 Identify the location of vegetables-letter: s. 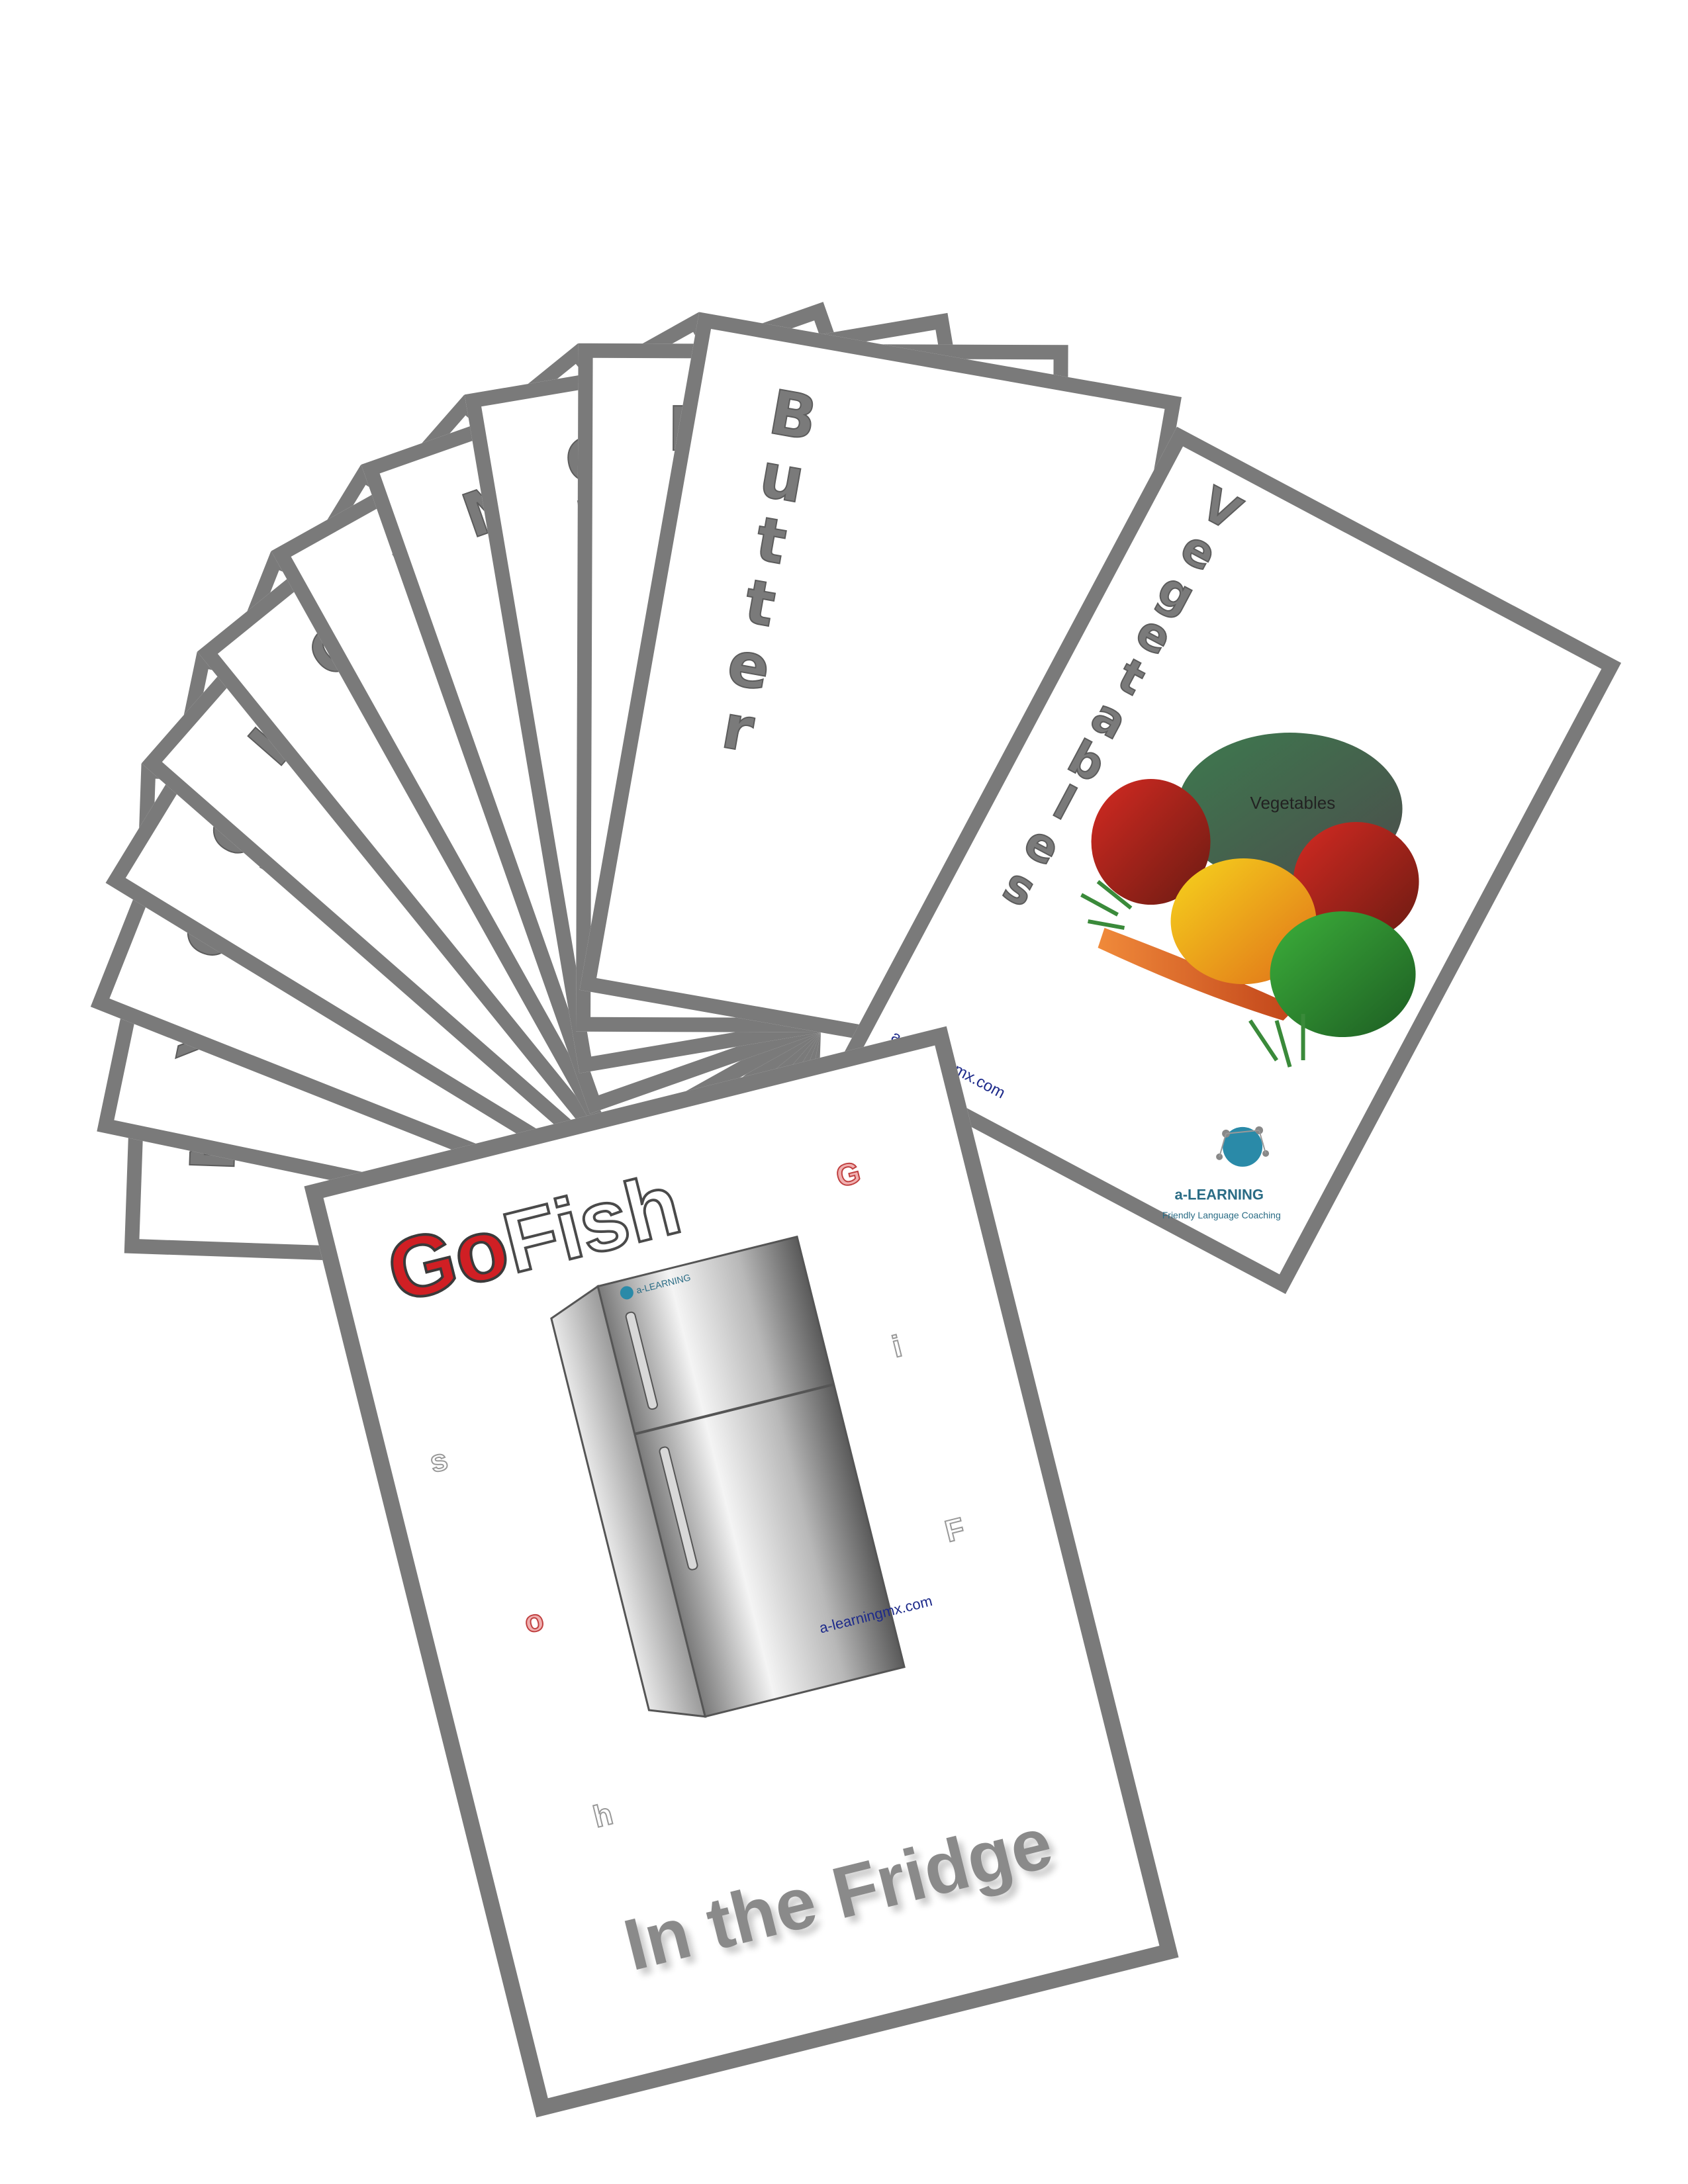
(1019, 887).